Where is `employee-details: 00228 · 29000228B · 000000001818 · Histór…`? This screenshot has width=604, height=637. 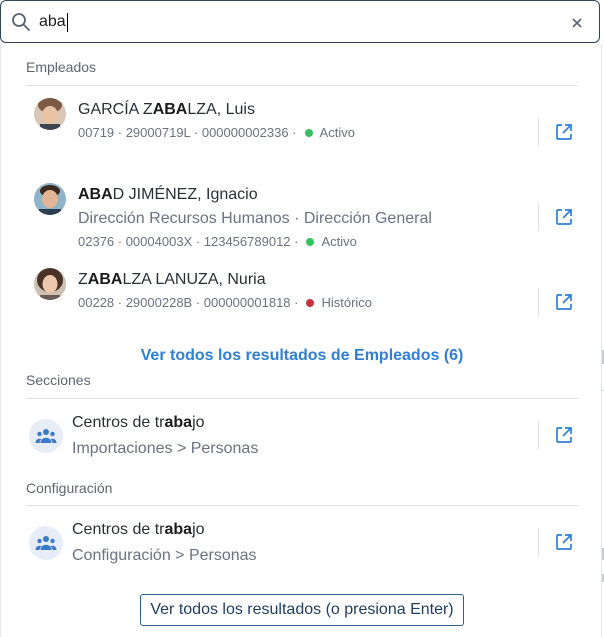 employee-details: 00228 · 29000228B · 000000001818 · Histór… is located at coordinates (225, 302).